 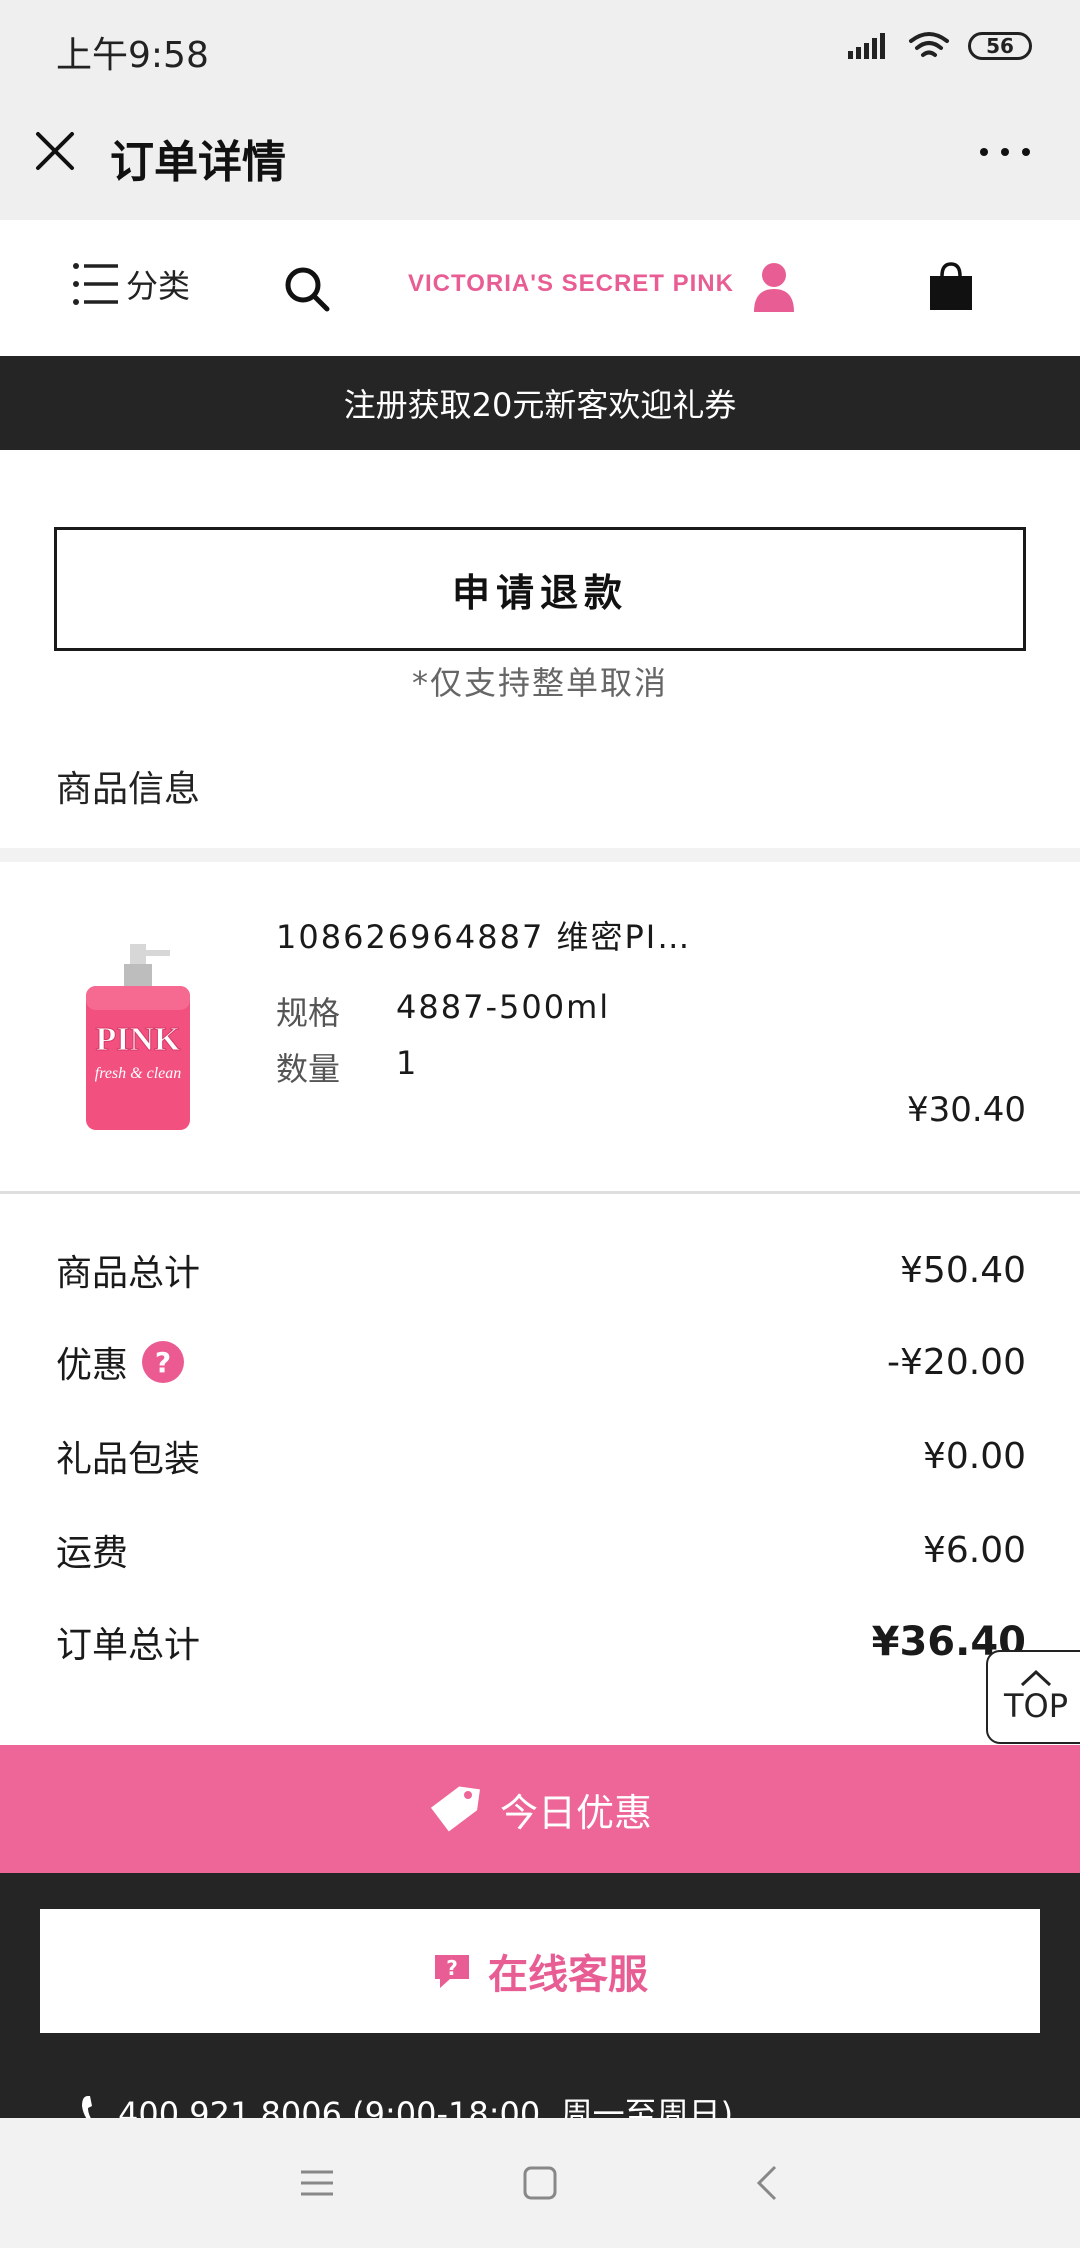 What do you see at coordinates (541, 1550) in the screenshot?
I see `shipping-row: 运费 ¥6.00` at bounding box center [541, 1550].